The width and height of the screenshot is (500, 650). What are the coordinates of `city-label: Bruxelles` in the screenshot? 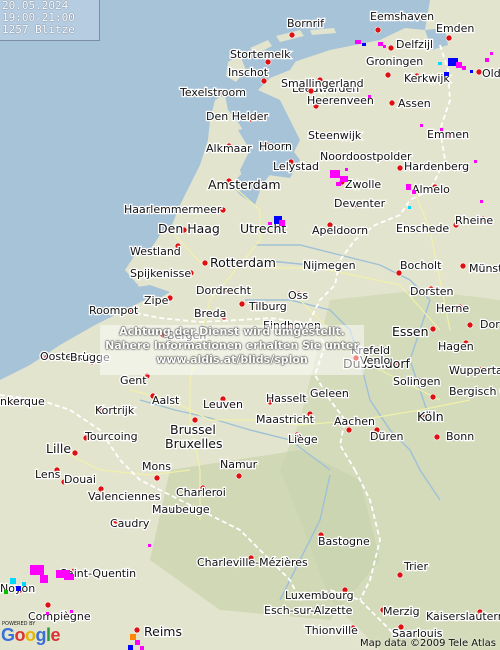 It's located at (194, 443).